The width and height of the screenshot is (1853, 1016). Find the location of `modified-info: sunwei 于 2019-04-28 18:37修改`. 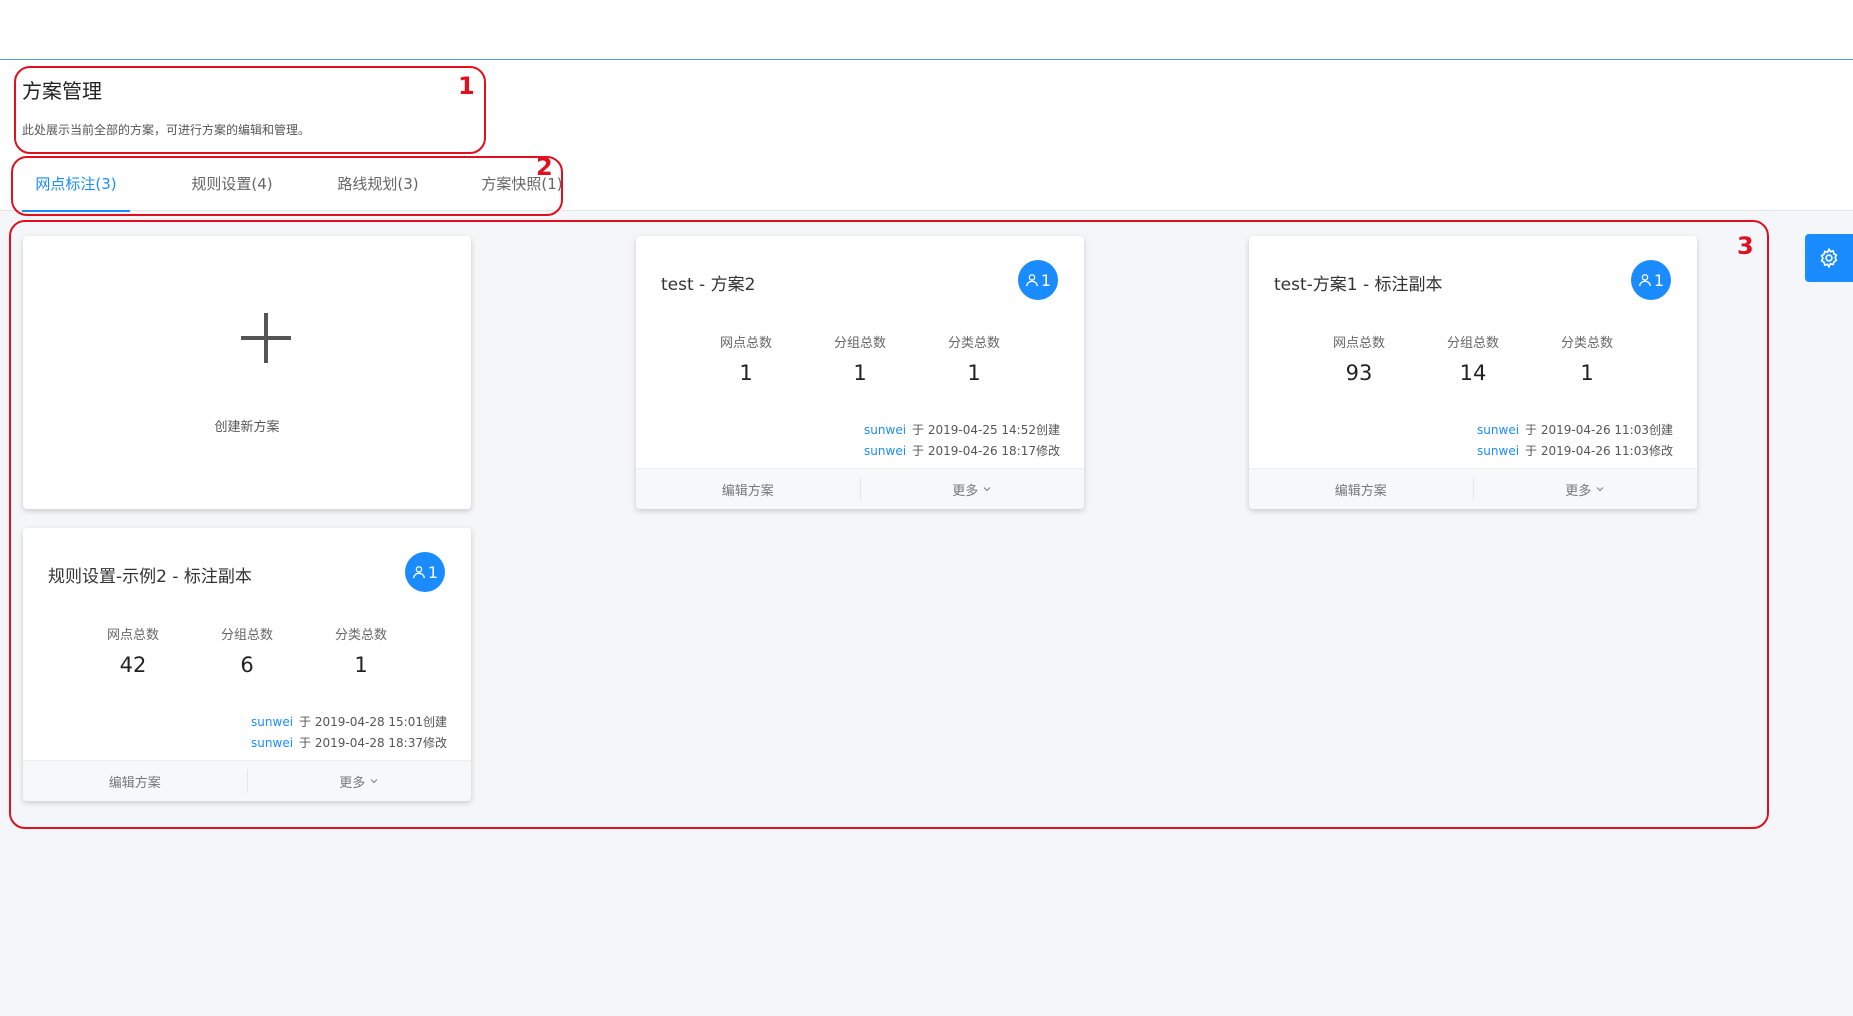

modified-info: sunwei 于 2019-04-28 18:37修改 is located at coordinates (349, 743).